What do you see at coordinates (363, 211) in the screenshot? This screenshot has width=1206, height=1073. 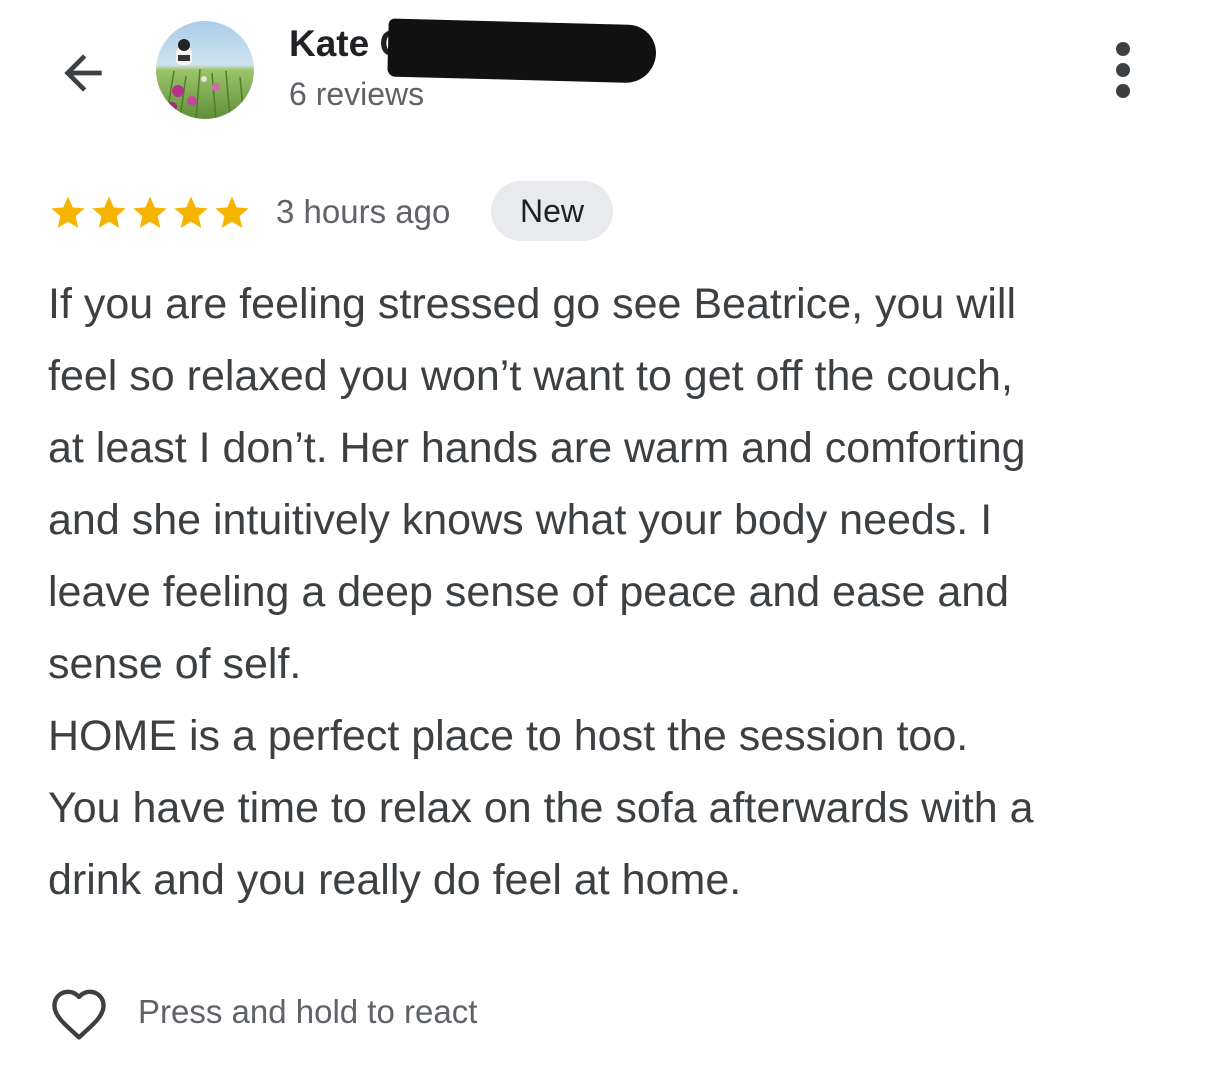 I see `review-timestamp: 3 hours ago` at bounding box center [363, 211].